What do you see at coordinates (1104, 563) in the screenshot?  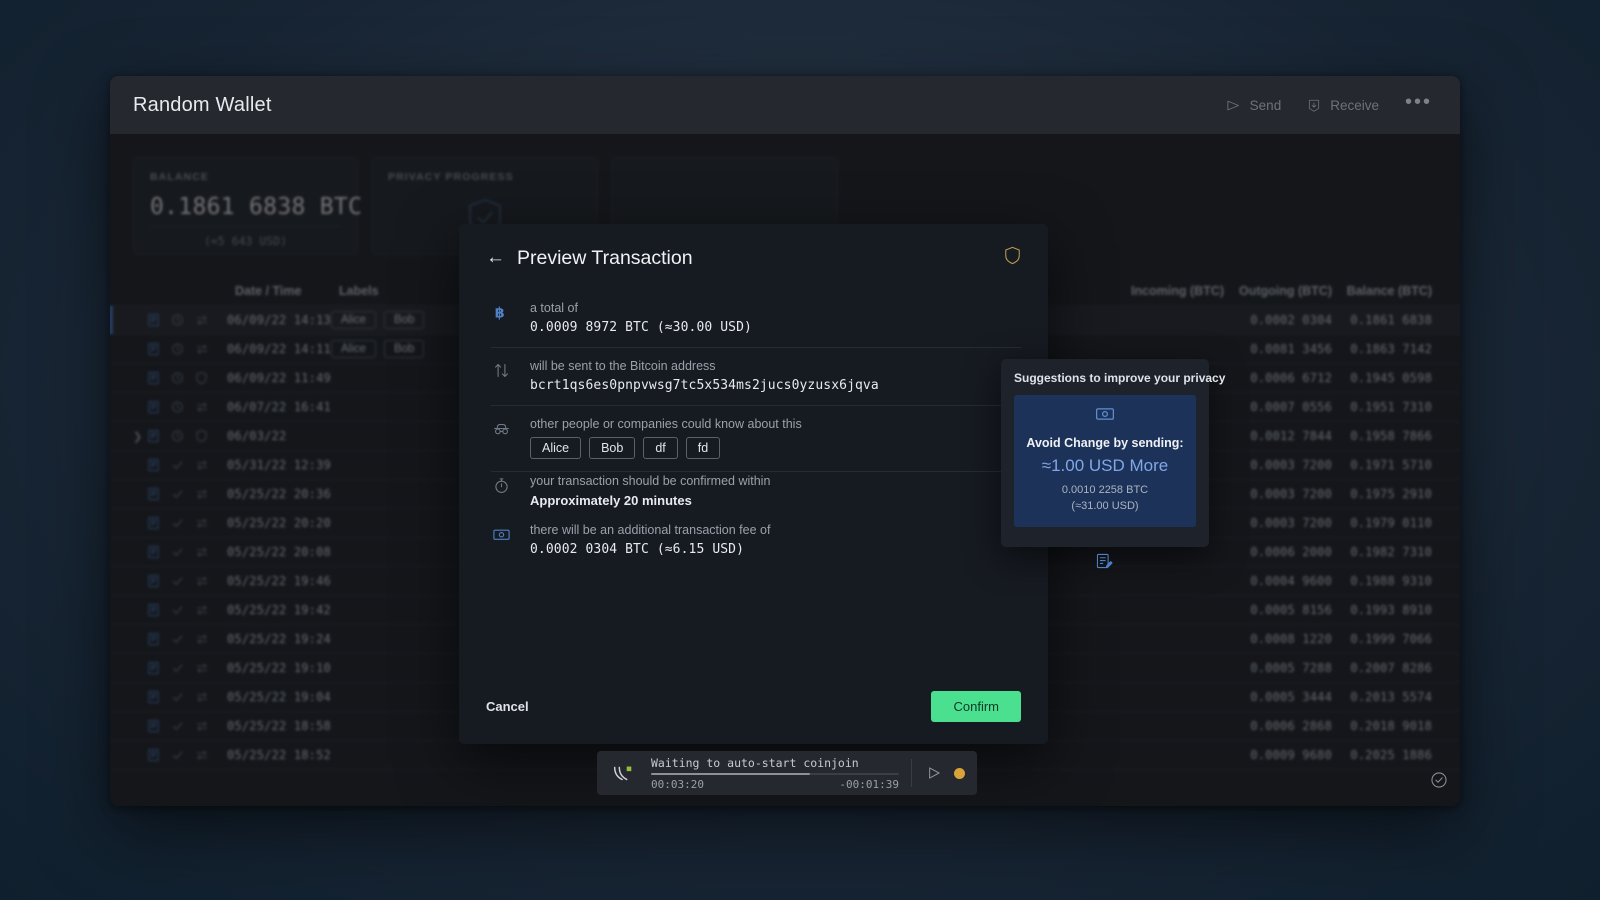 I see `edit-labels-icon` at bounding box center [1104, 563].